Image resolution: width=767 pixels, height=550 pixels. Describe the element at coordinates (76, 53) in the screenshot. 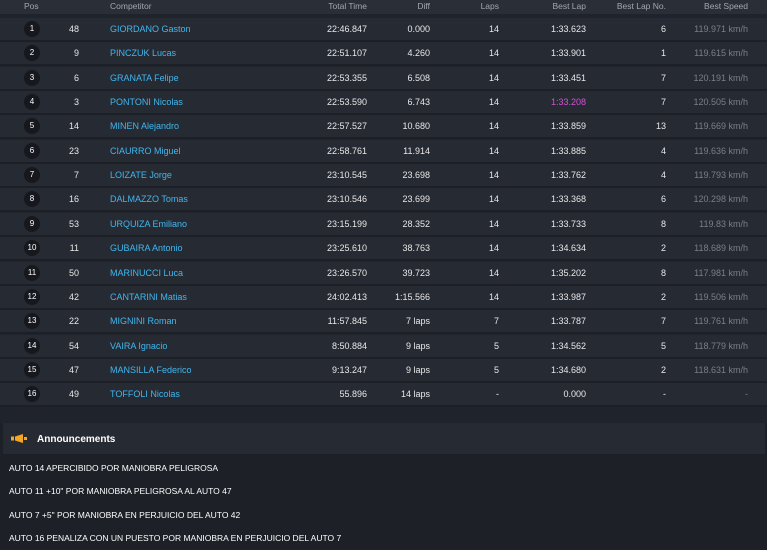

I see `car-number: 9` at that location.